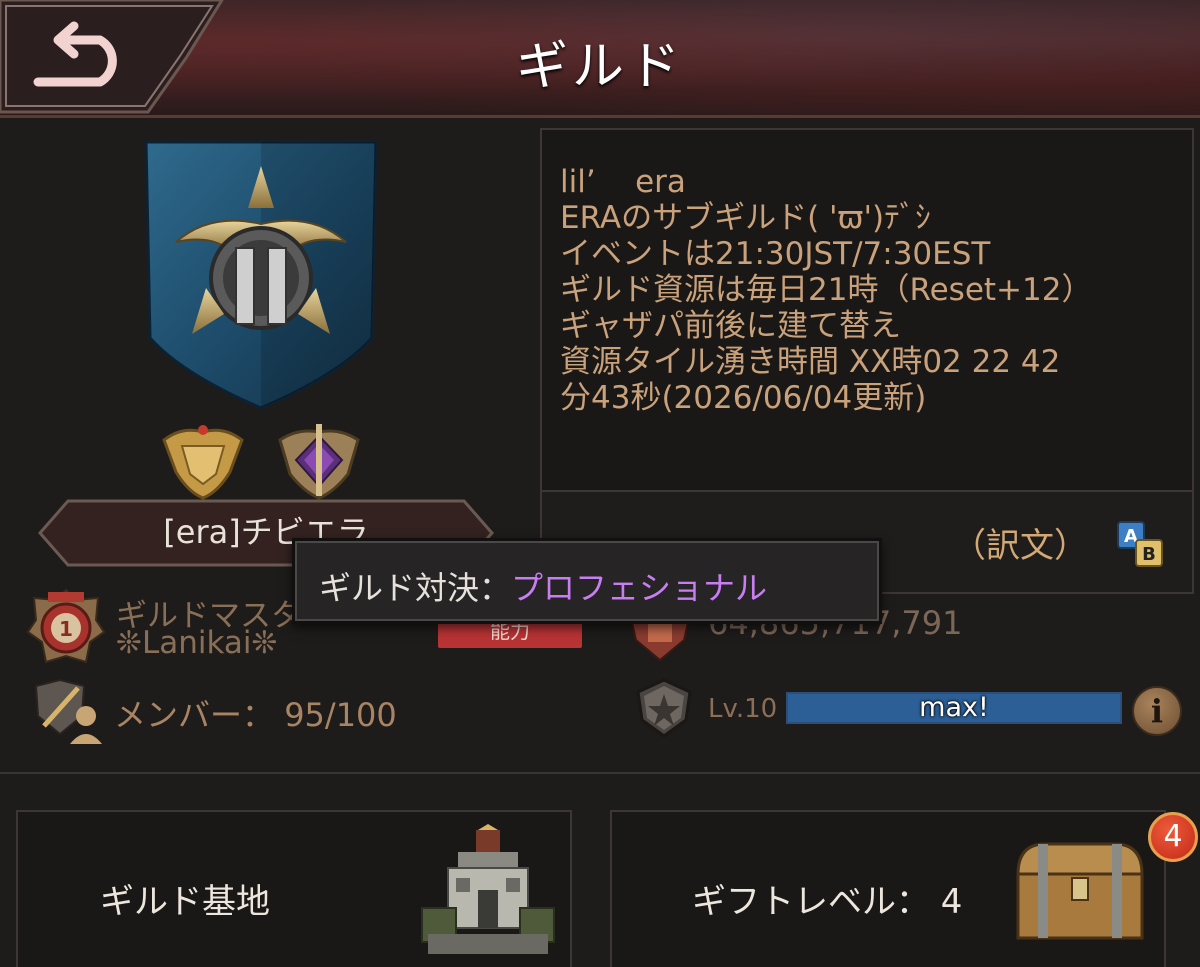 The width and height of the screenshot is (1200, 967). I want to click on description-line: イベントは21:30JST/7:30EST, so click(775, 254).